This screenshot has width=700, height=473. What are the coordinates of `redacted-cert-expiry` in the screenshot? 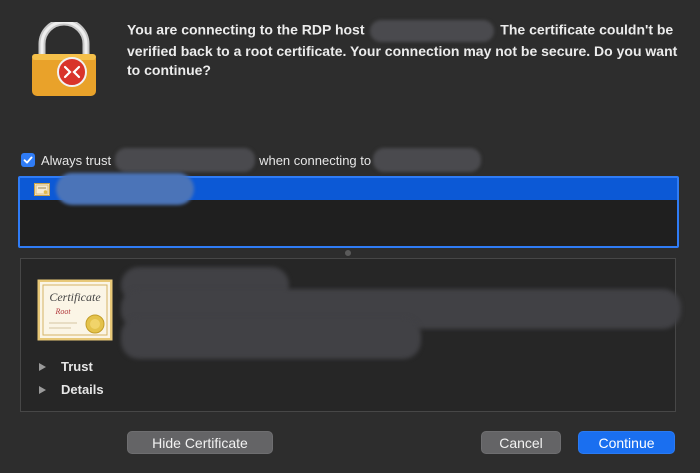 It's located at (271, 338).